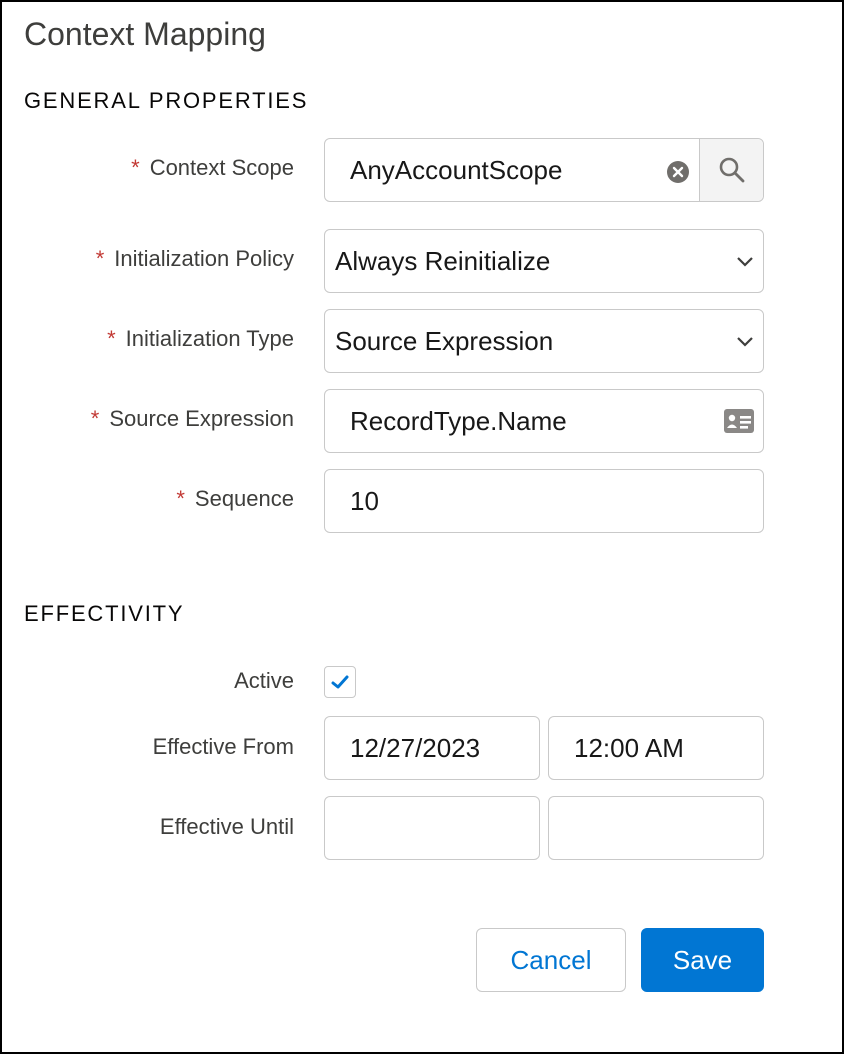 This screenshot has height=1054, width=844. Describe the element at coordinates (166, 100) in the screenshot. I see `general-properties-heading: GENERAL PROPERTIES` at that location.